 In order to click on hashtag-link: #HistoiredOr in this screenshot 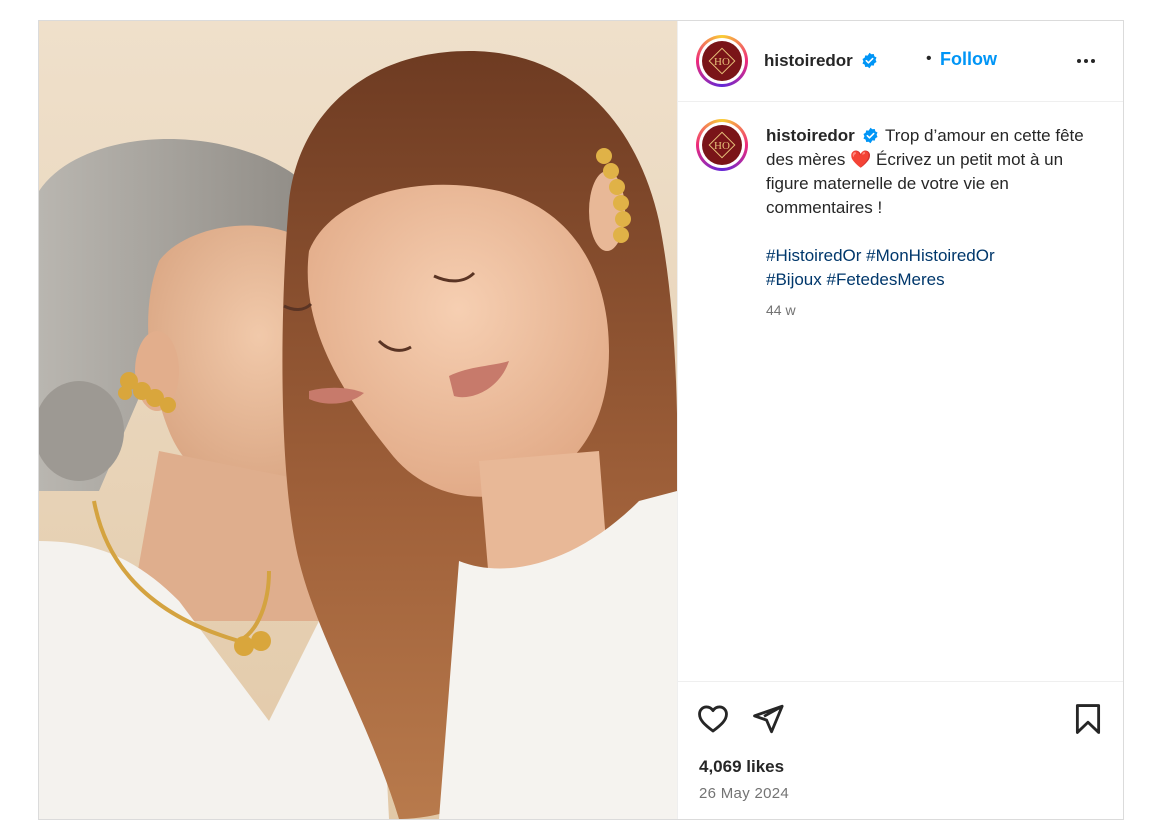, I will do `click(813, 255)`.